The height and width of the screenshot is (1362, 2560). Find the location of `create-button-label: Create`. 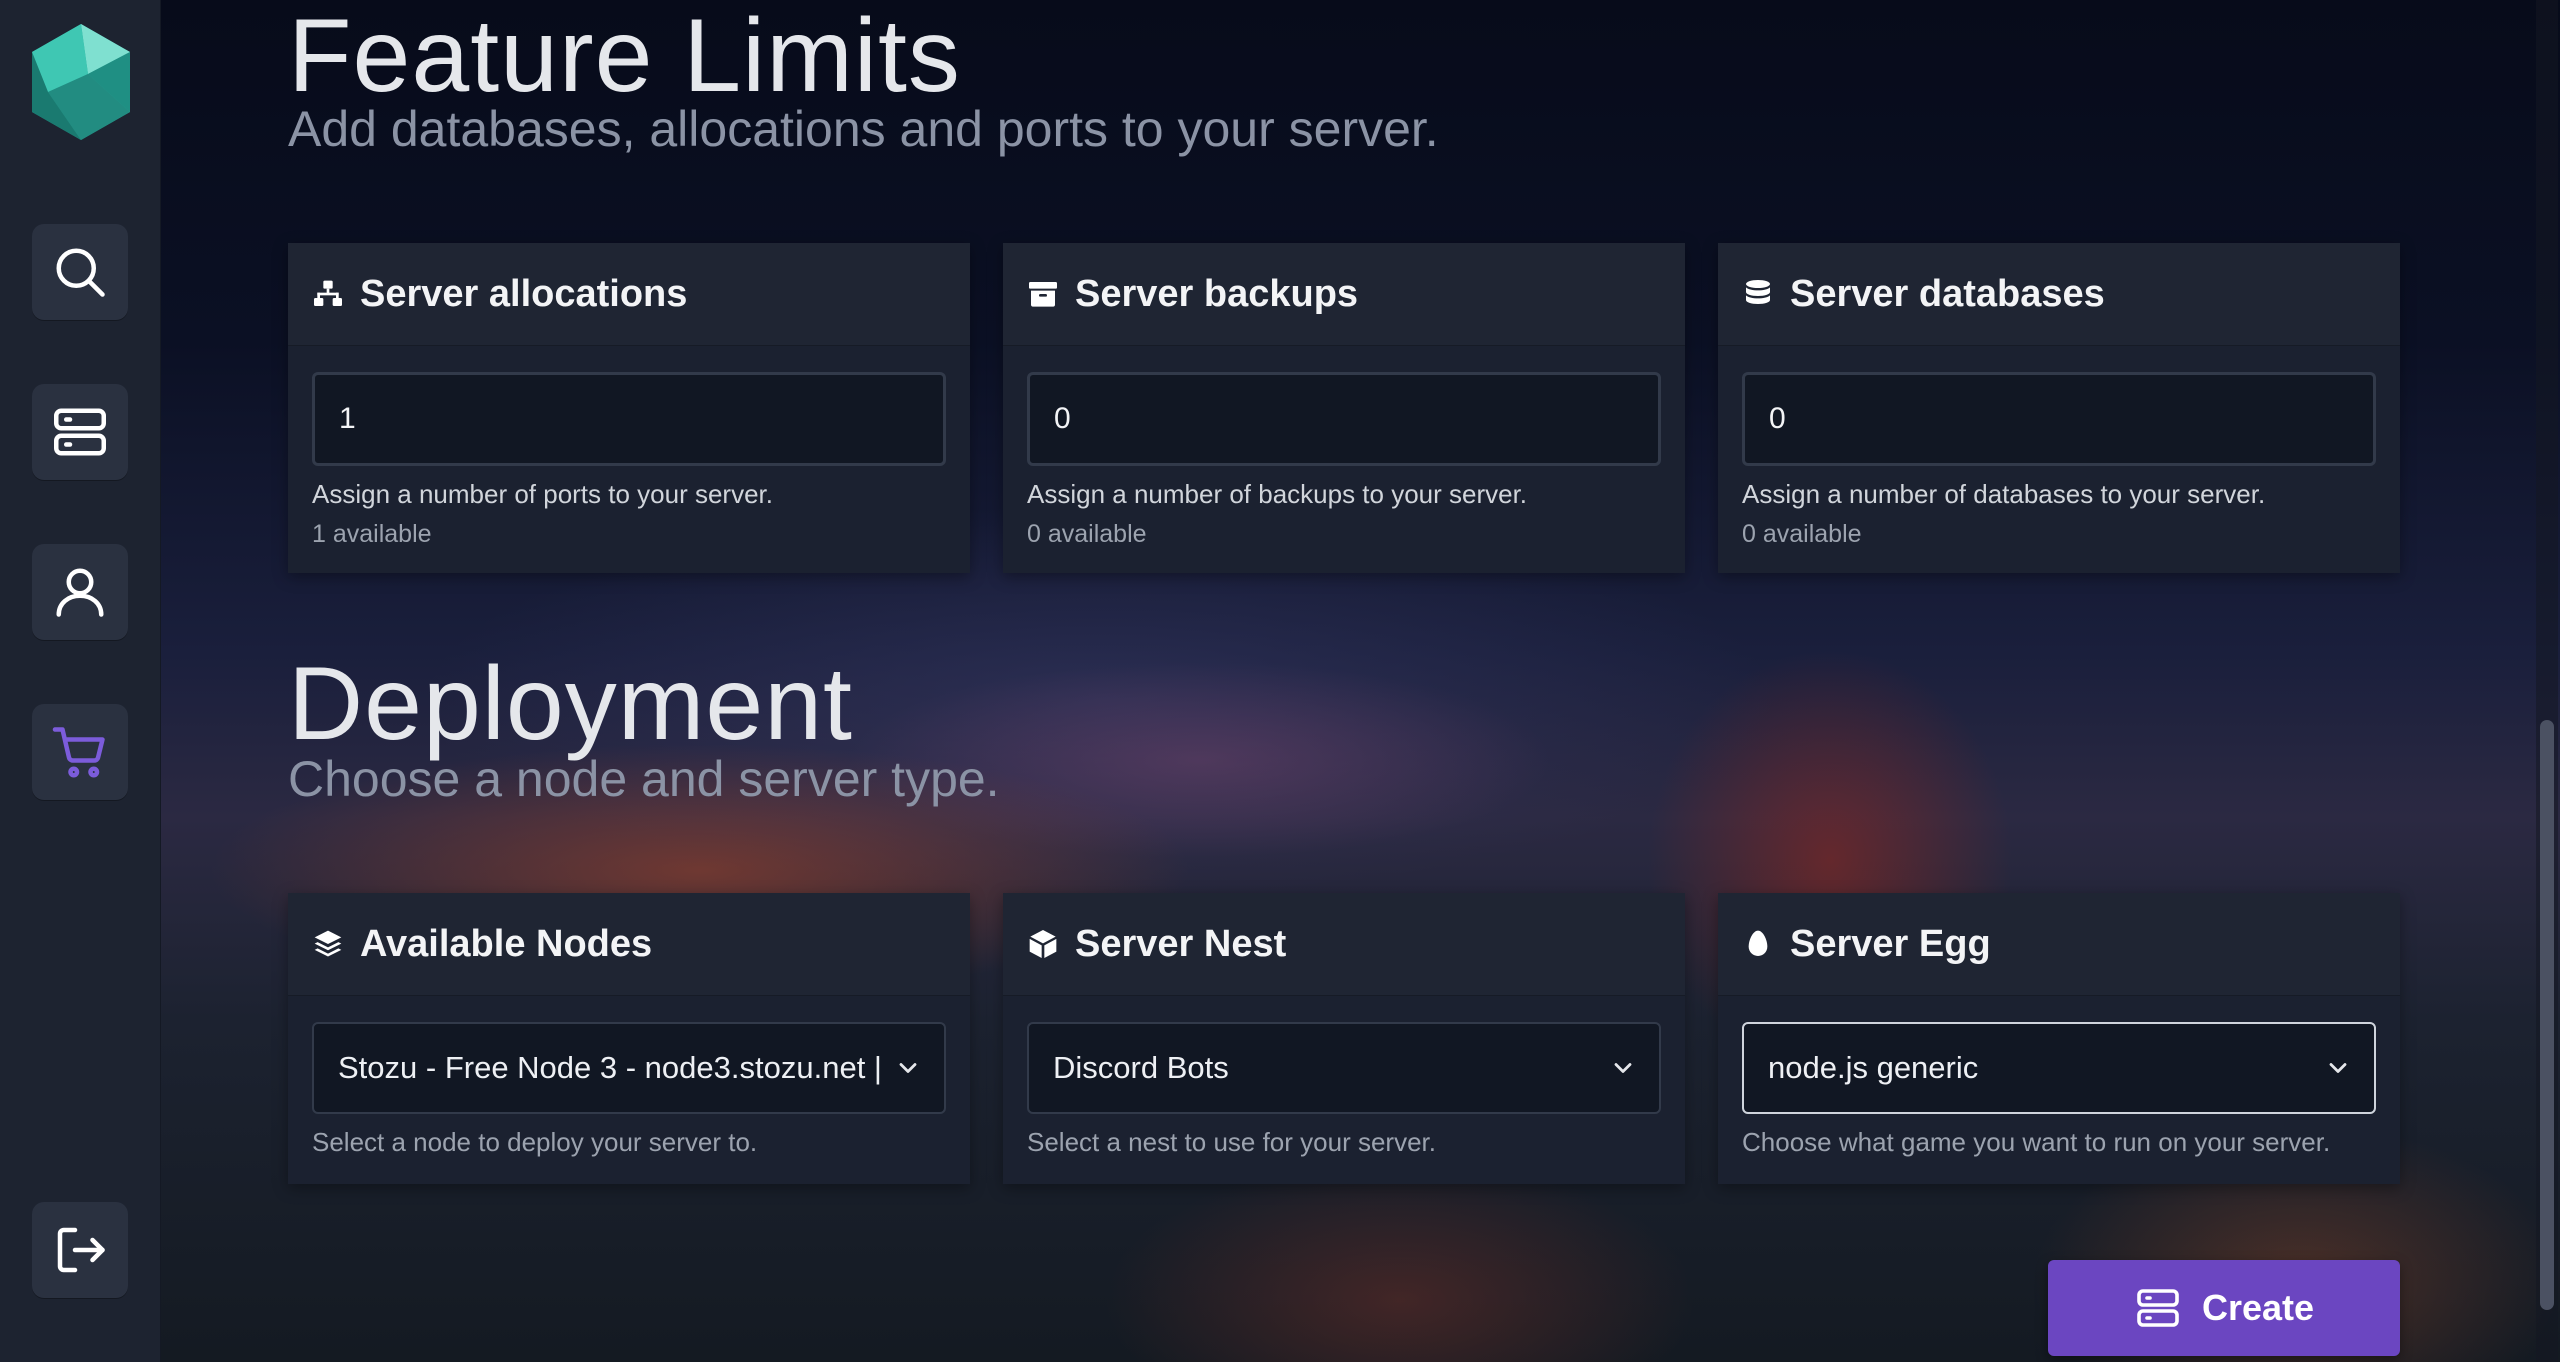

create-button-label: Create is located at coordinates (2258, 1307).